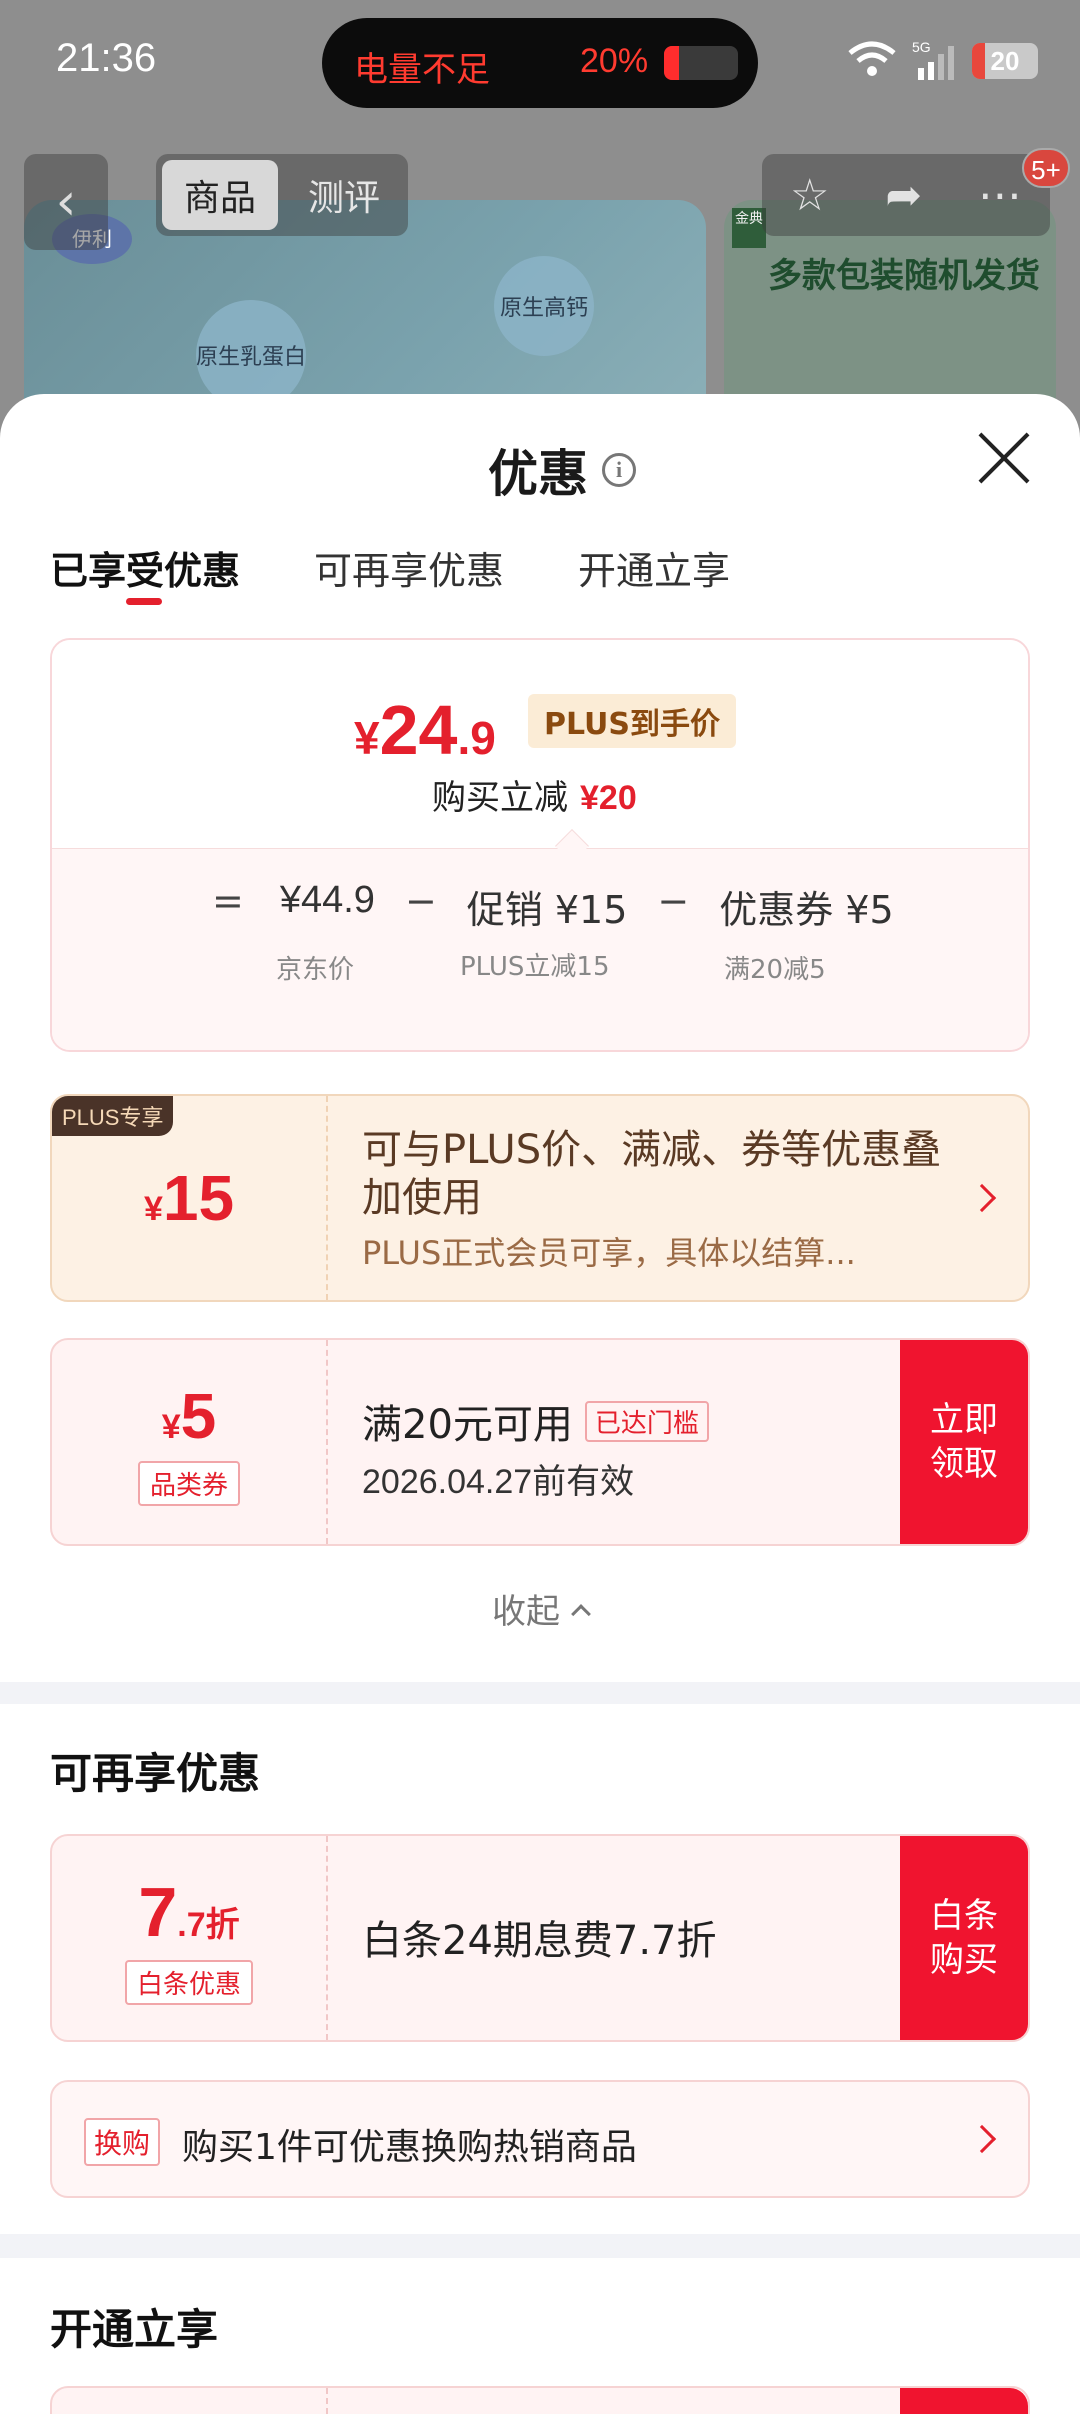 Image resolution: width=1080 pixels, height=2414 pixels. I want to click on tab-more: 可再享优惠, so click(409, 567).